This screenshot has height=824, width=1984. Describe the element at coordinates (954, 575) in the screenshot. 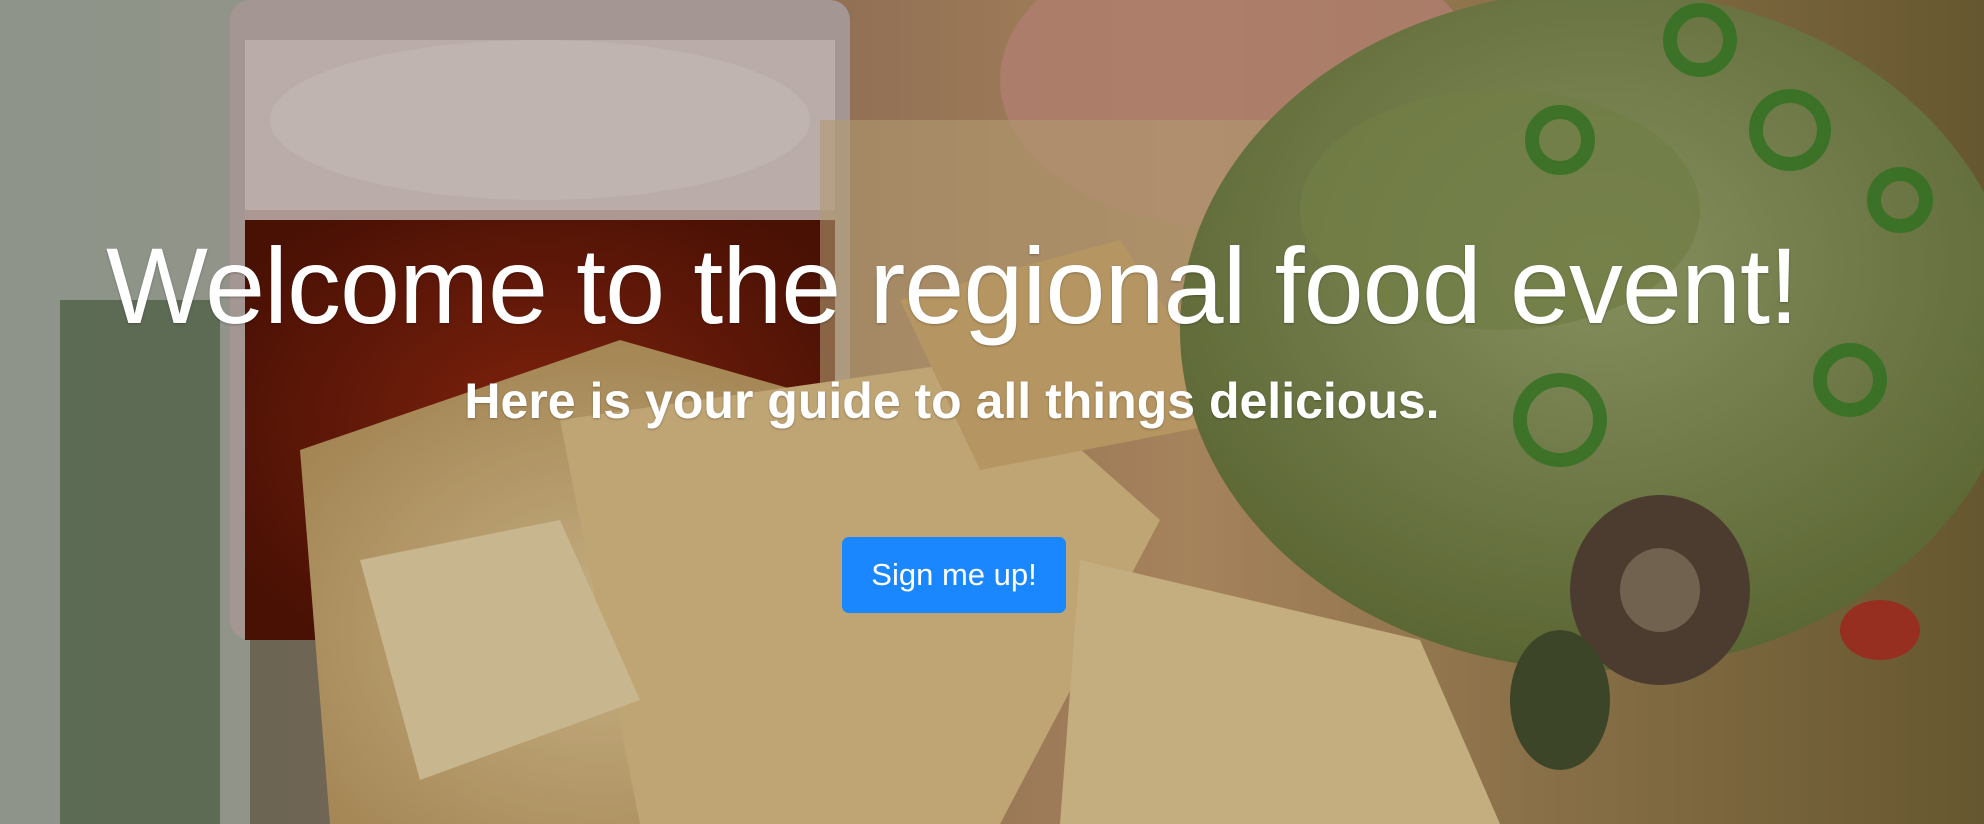

I see `sign-up-button: Sign me up!` at that location.